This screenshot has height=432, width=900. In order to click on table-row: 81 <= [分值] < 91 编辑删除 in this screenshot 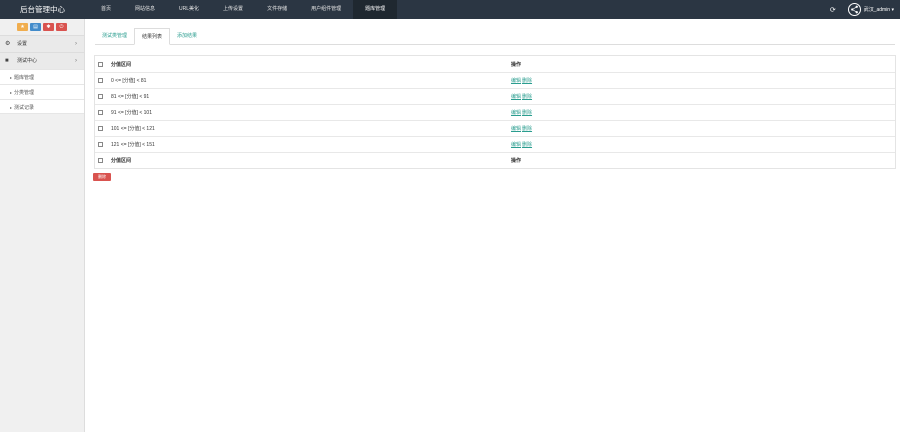, I will do `click(495, 96)`.